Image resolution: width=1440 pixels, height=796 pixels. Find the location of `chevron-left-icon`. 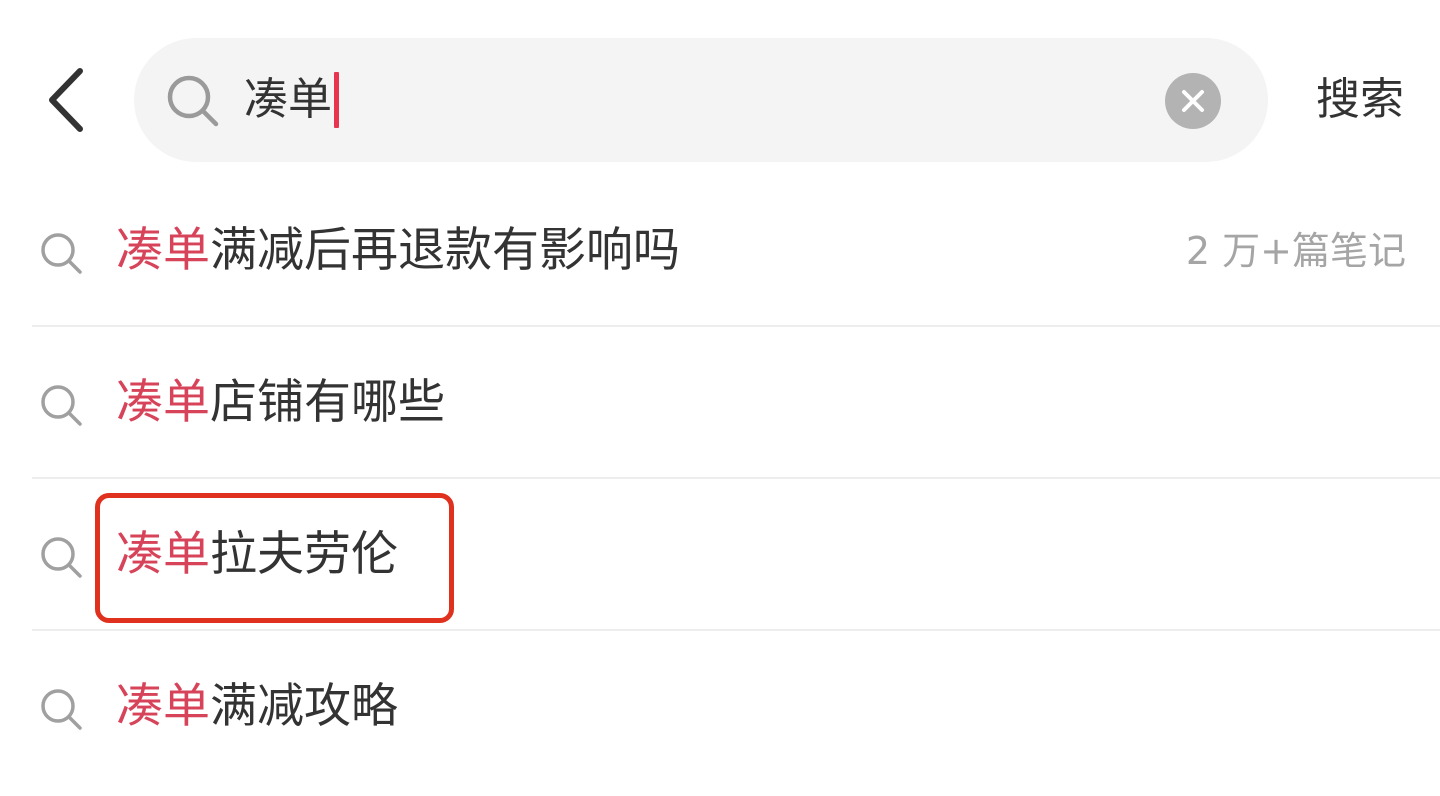

chevron-left-icon is located at coordinates (66, 100).